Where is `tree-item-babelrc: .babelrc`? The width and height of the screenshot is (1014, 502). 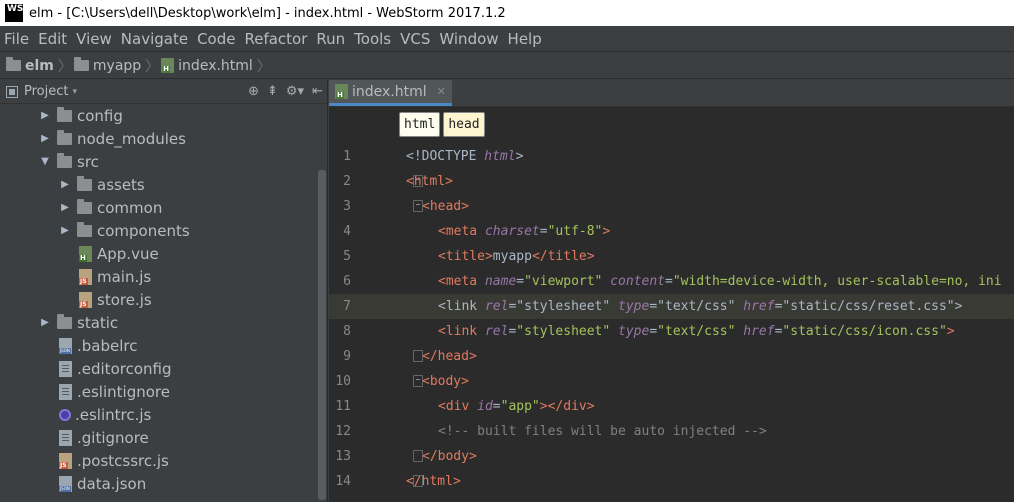 tree-item-babelrc: .babelrc is located at coordinates (163, 345).